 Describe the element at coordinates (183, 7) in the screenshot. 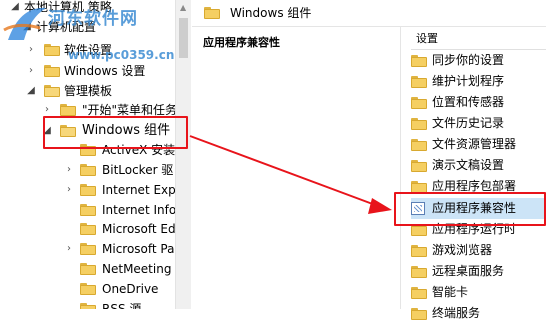

I see `scroll-up-icon: ▲` at that location.